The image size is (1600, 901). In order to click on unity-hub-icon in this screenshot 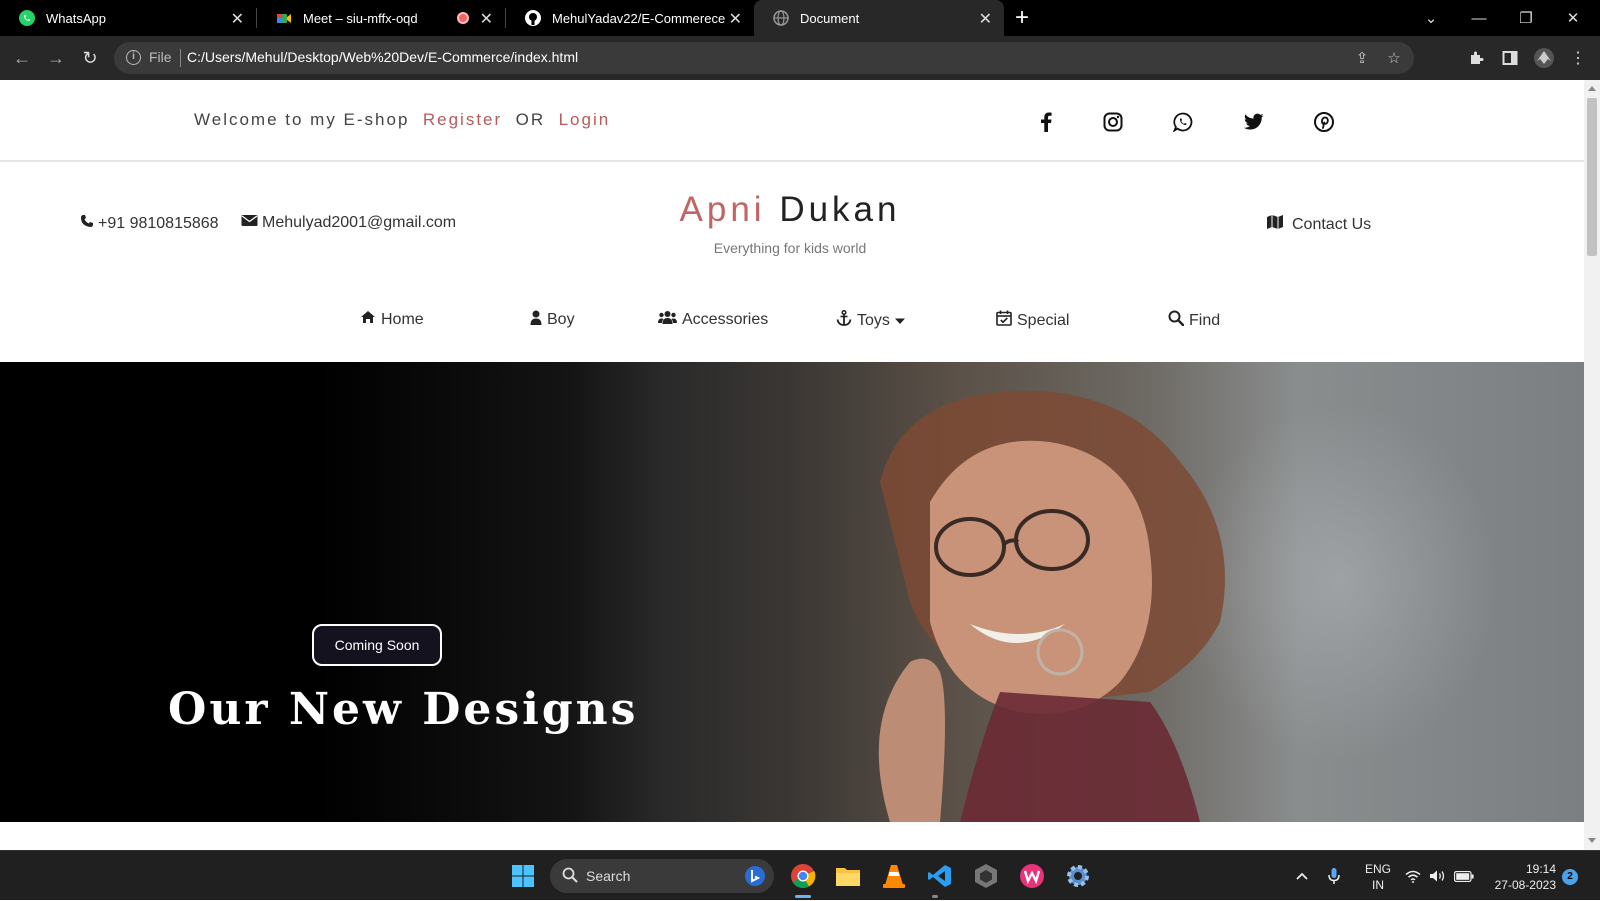, I will do `click(986, 876)`.